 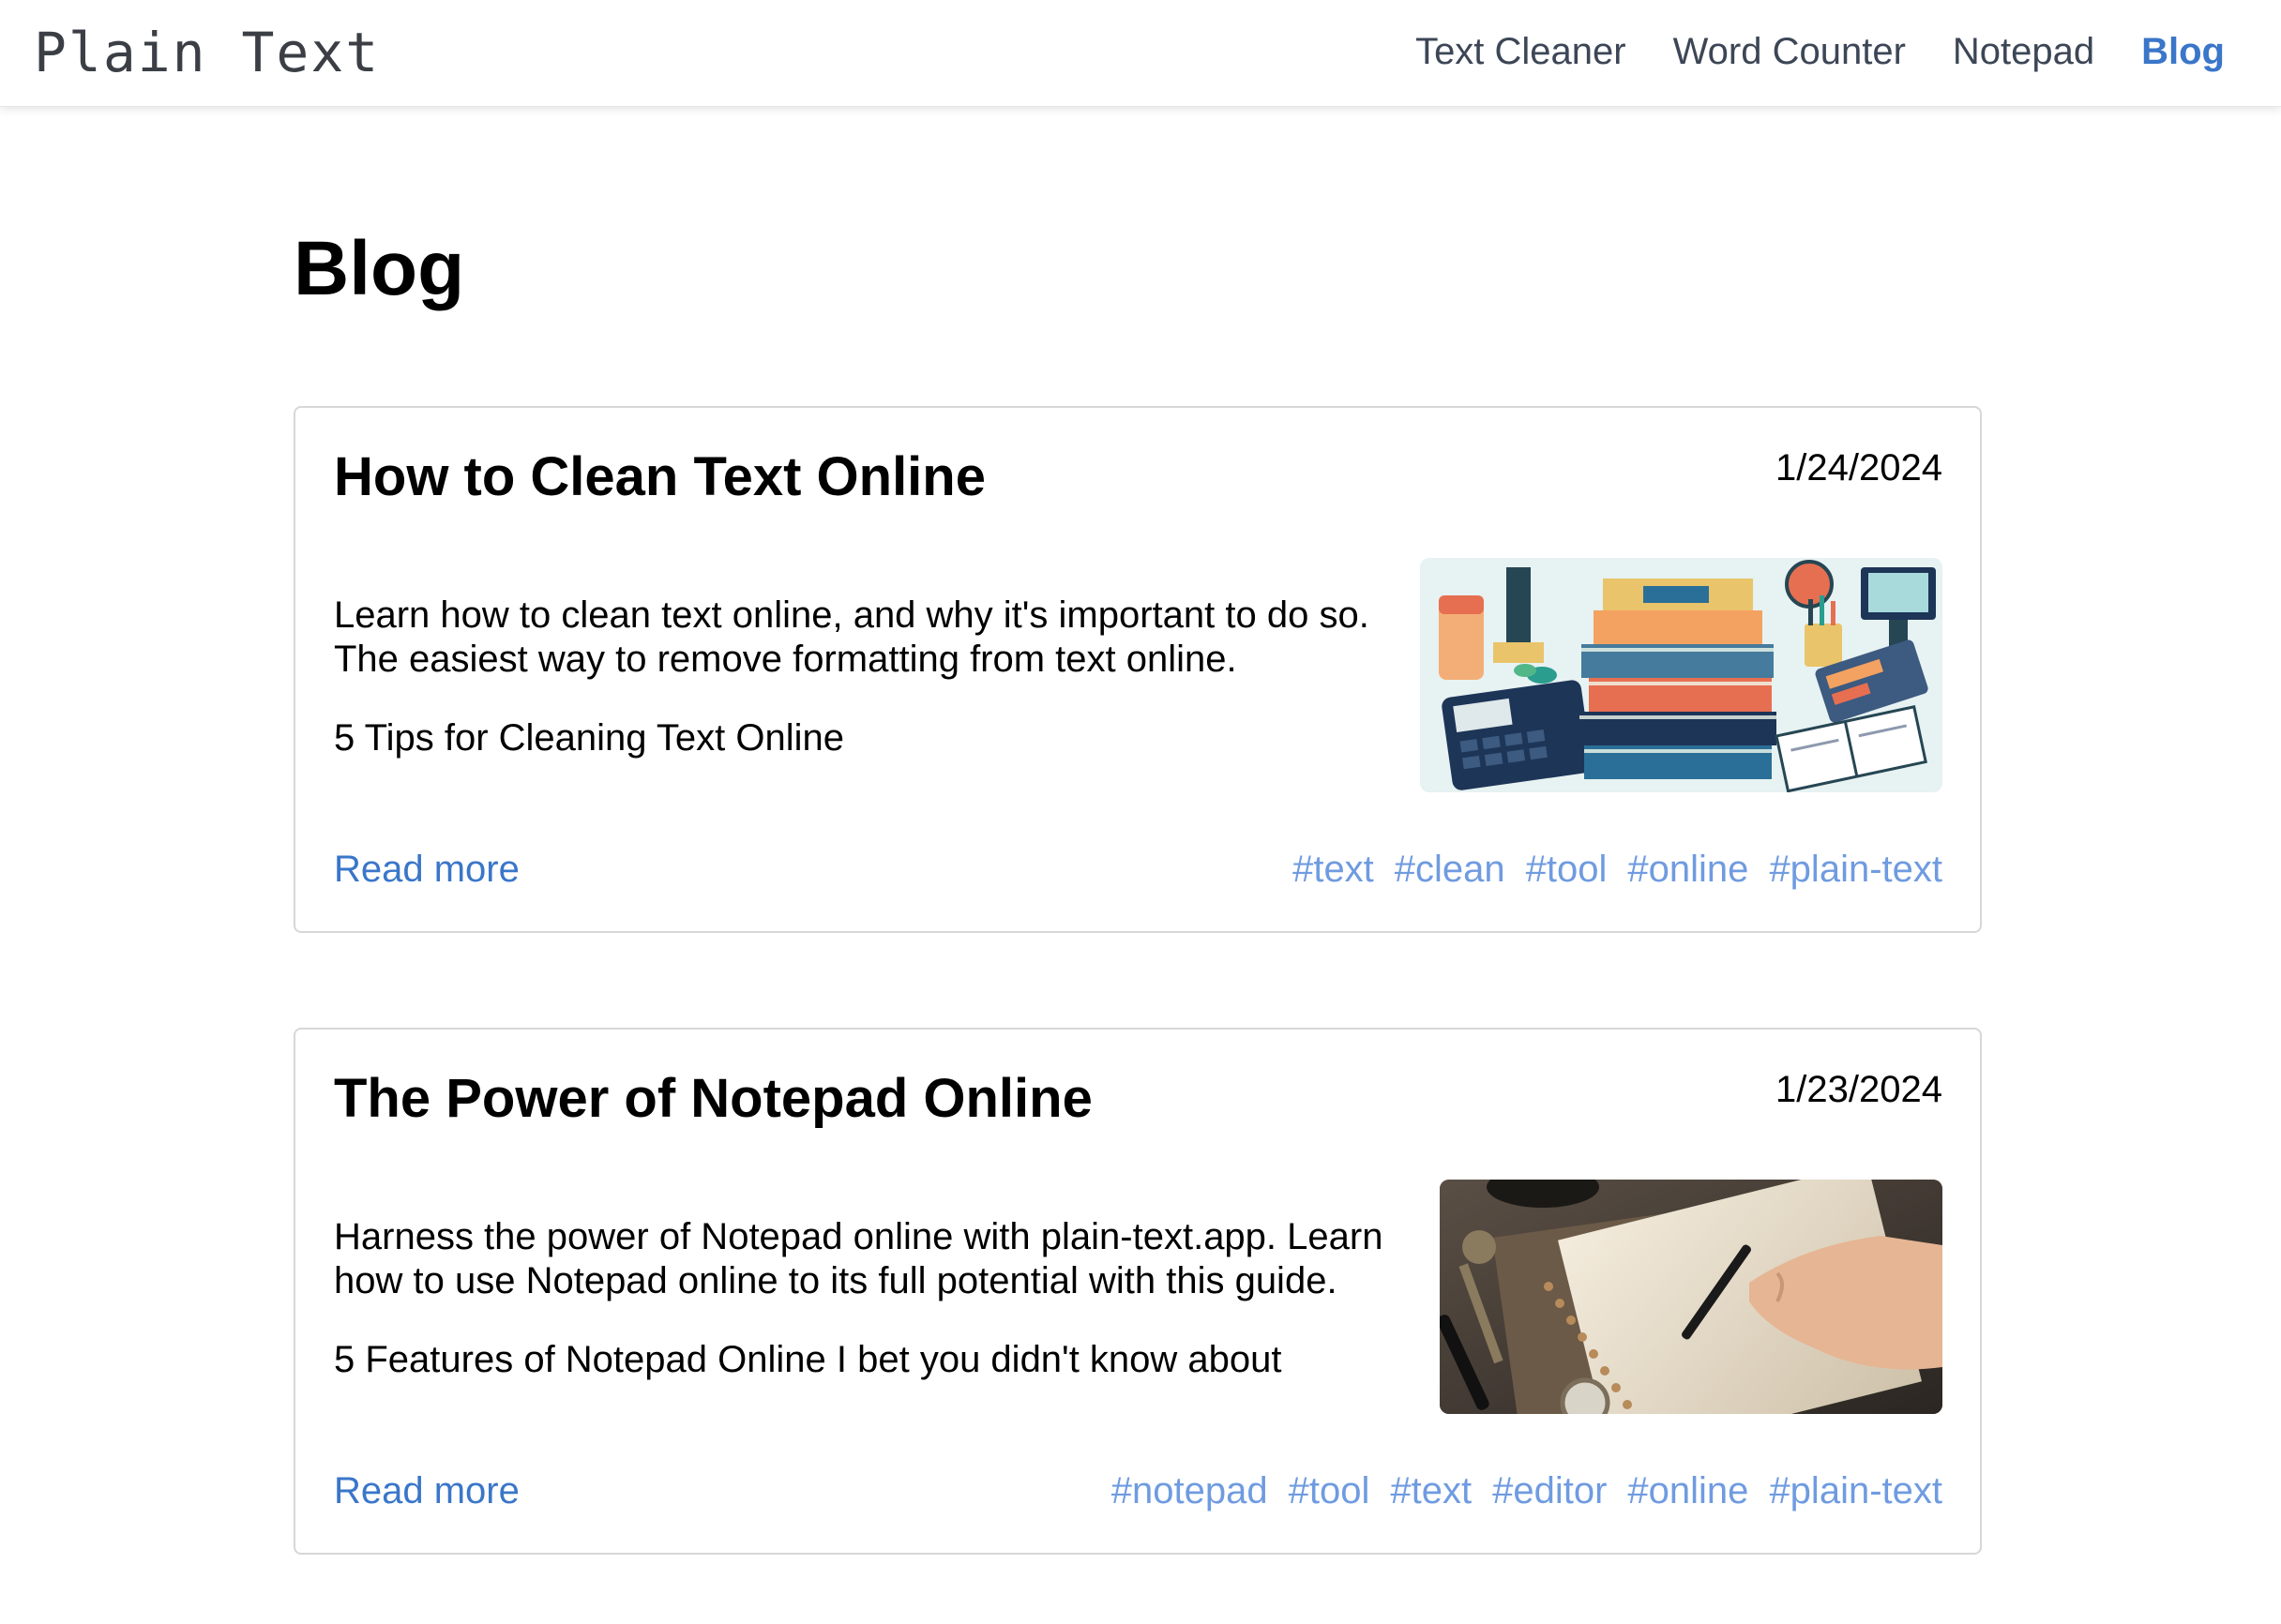 What do you see at coordinates (1858, 468) in the screenshot?
I see `post-date: 1/24/2024` at bounding box center [1858, 468].